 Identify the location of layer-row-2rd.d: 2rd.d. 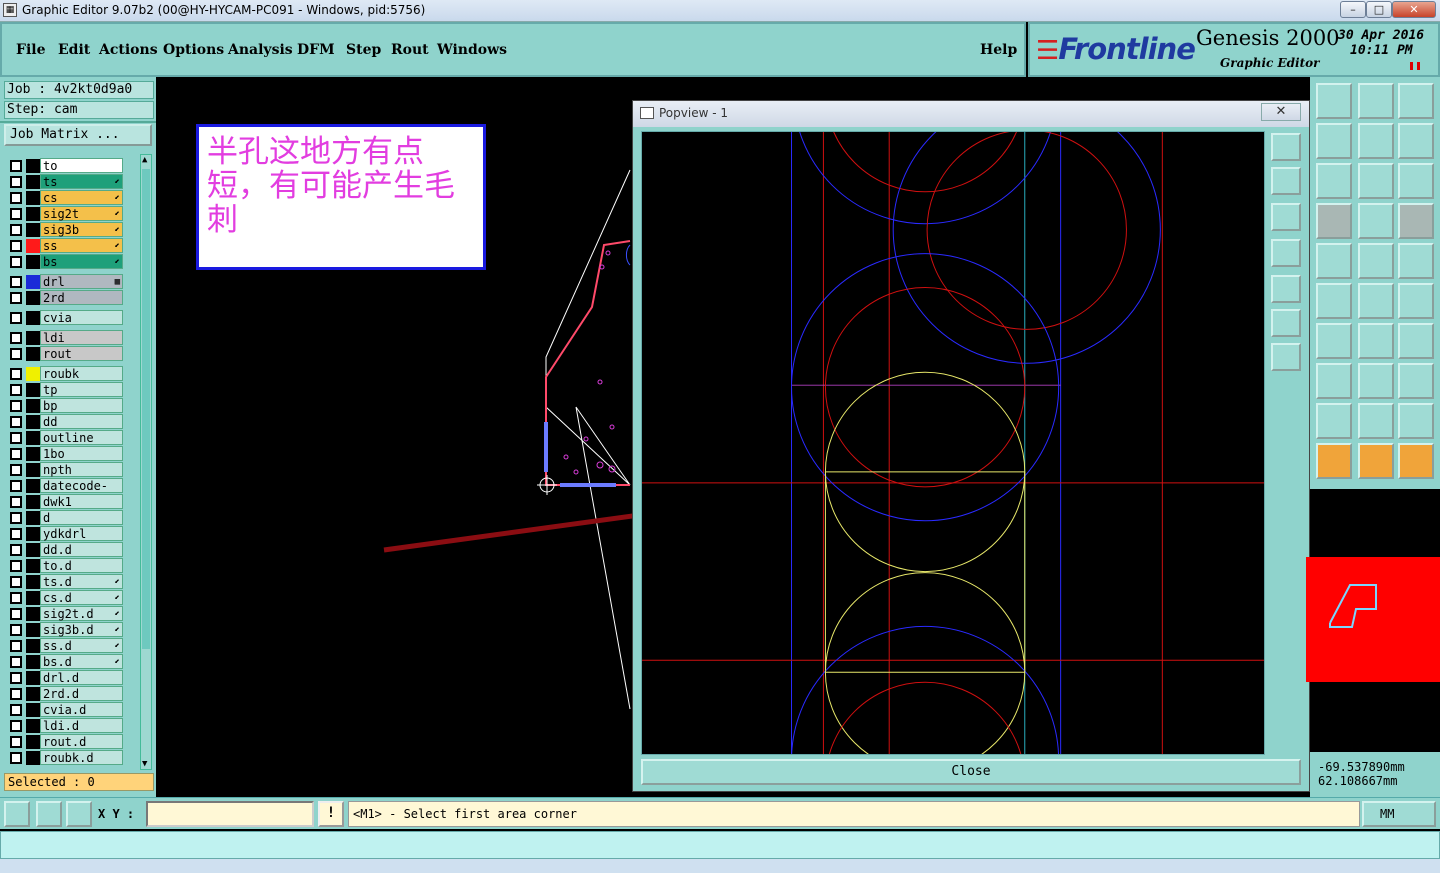
(72, 694).